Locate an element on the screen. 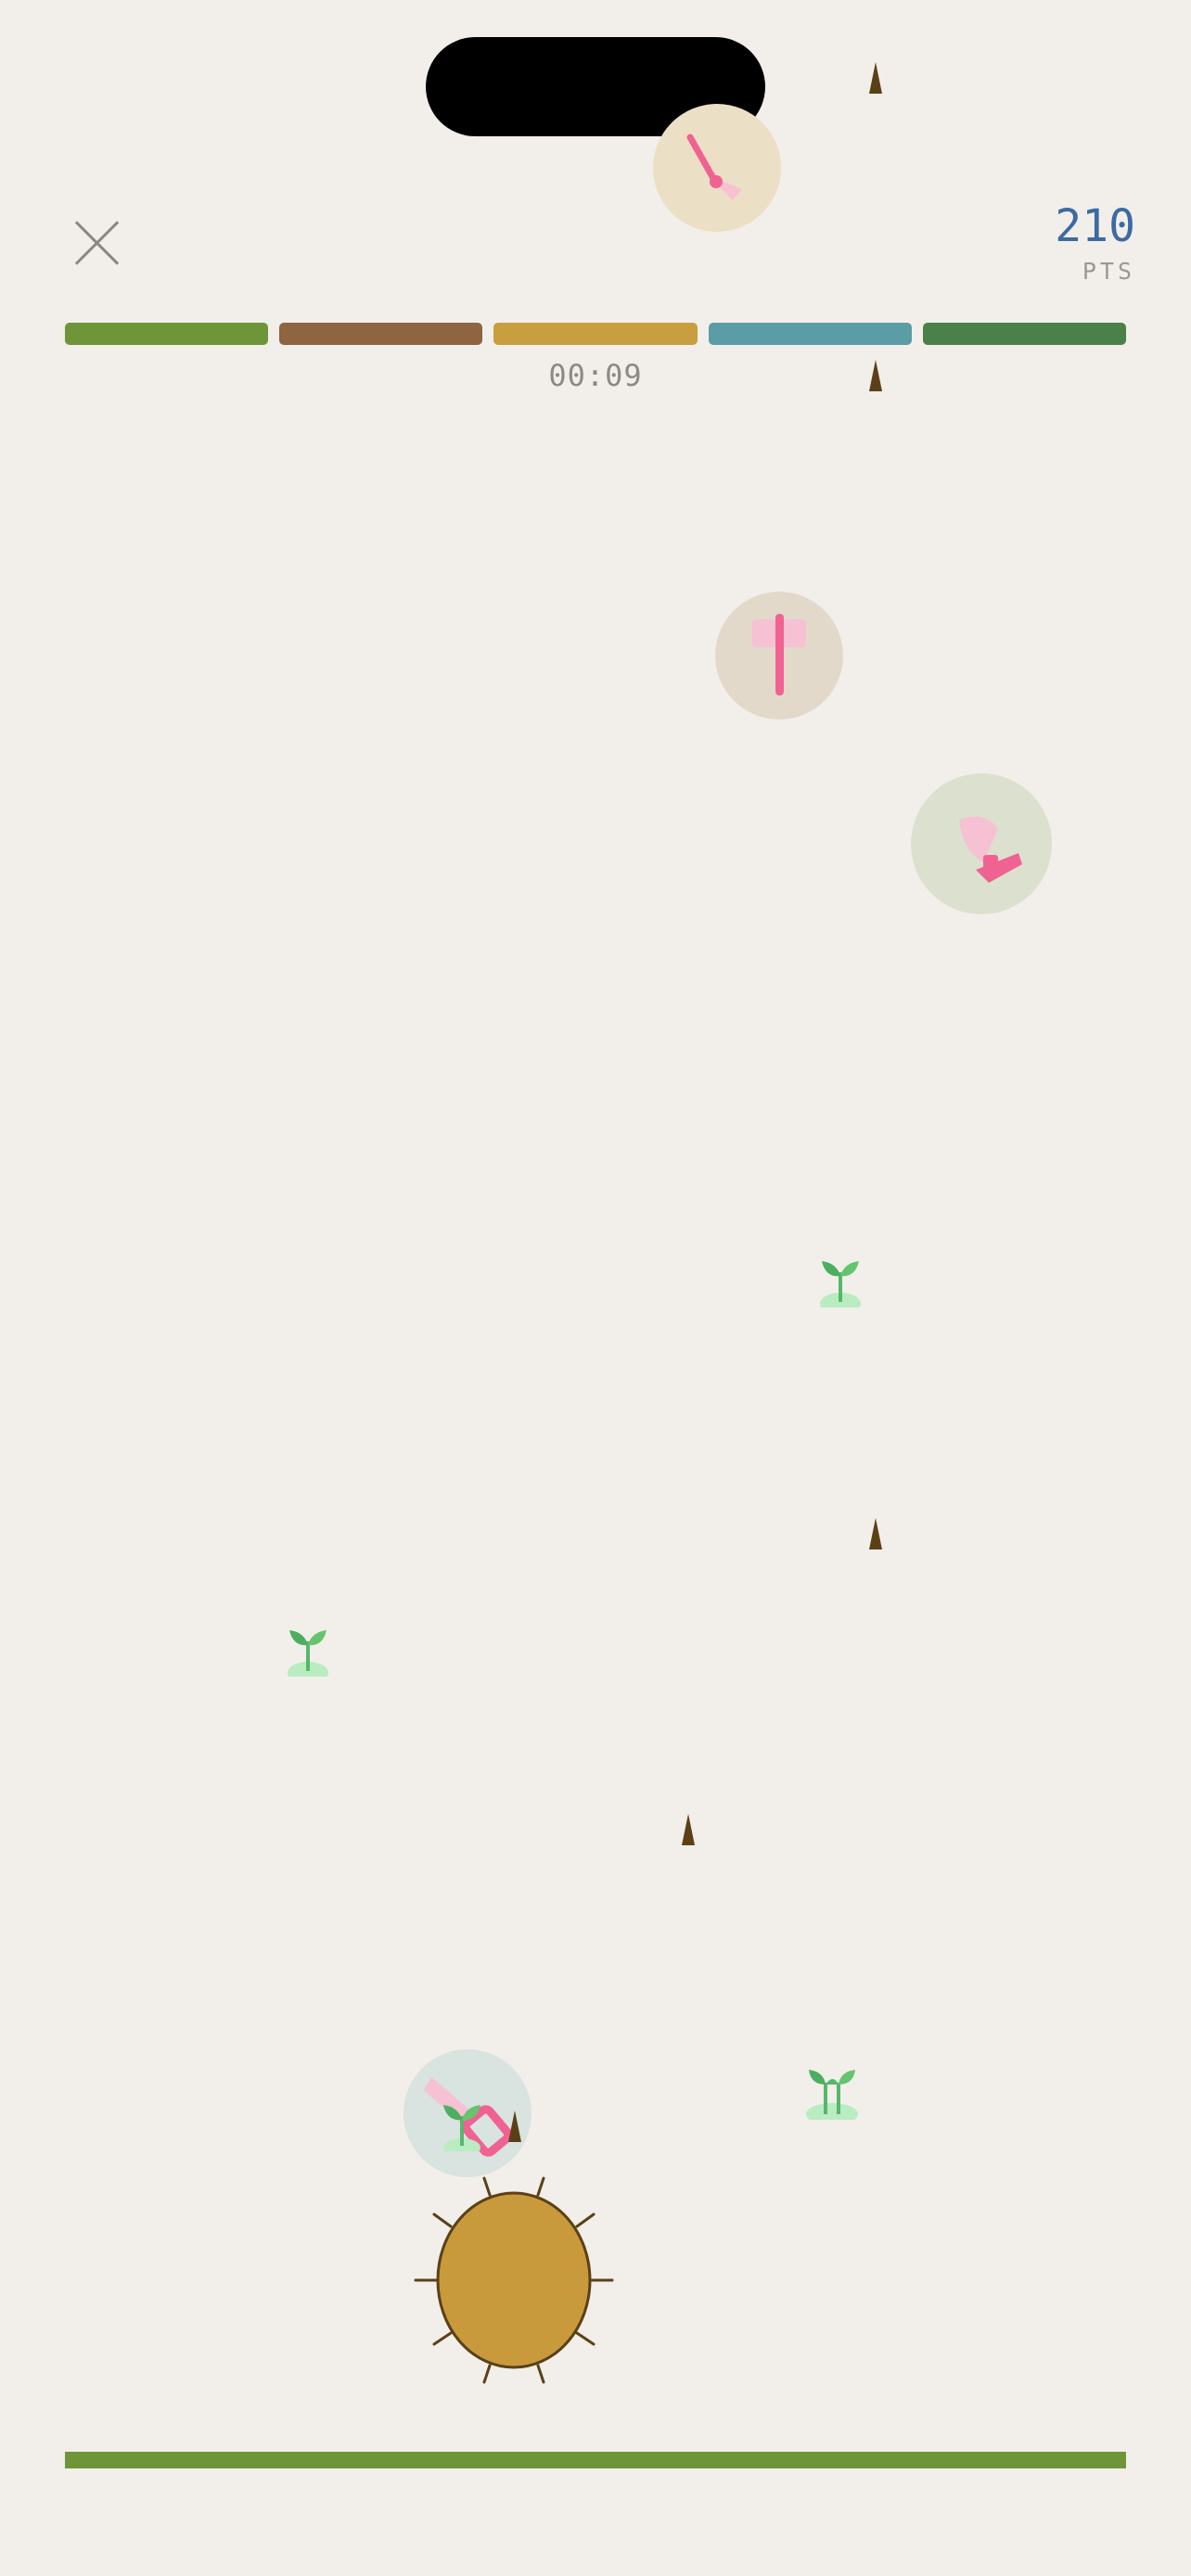 Image resolution: width=1191 pixels, height=2576 pixels. spiky-seed-icon is located at coordinates (514, 2282).